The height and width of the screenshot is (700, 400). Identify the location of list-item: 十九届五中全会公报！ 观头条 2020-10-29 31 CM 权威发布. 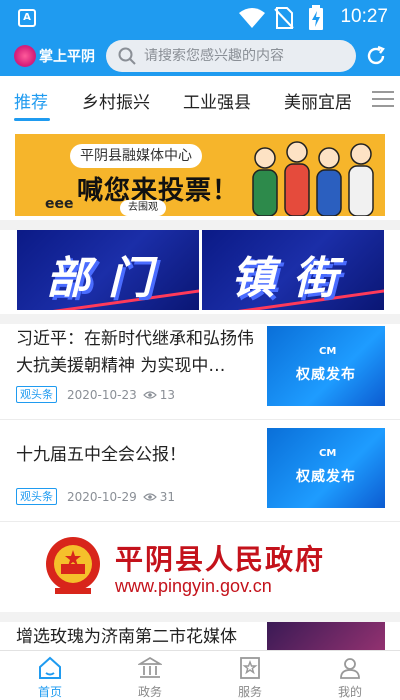
(200, 471).